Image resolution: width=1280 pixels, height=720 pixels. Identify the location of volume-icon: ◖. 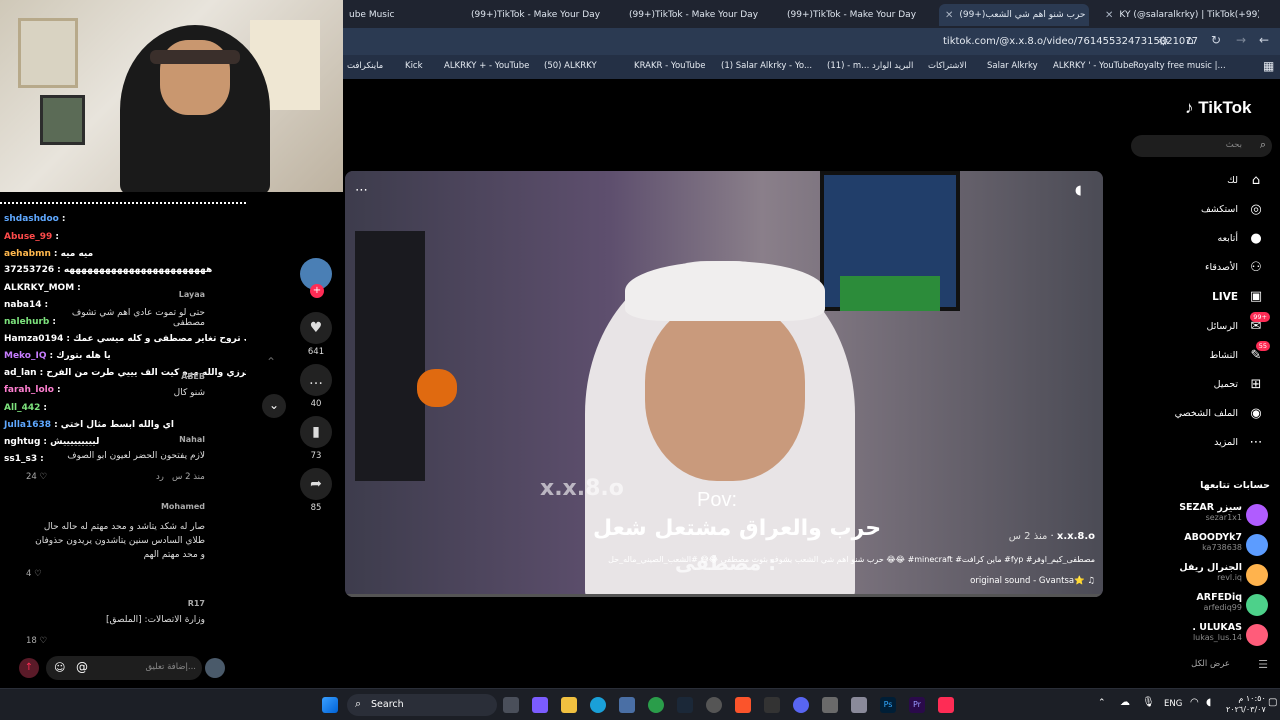
(1078, 190).